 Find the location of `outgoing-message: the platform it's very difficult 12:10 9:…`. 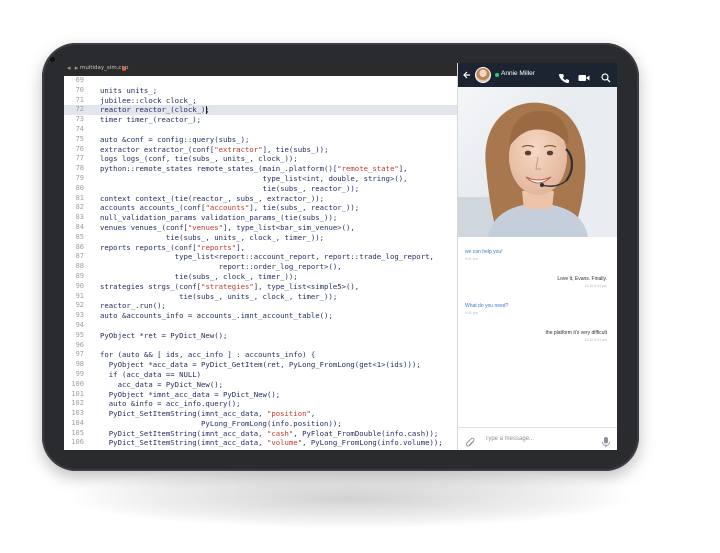

outgoing-message: the platform it's very difficult 12:10 9:… is located at coordinates (576, 336).